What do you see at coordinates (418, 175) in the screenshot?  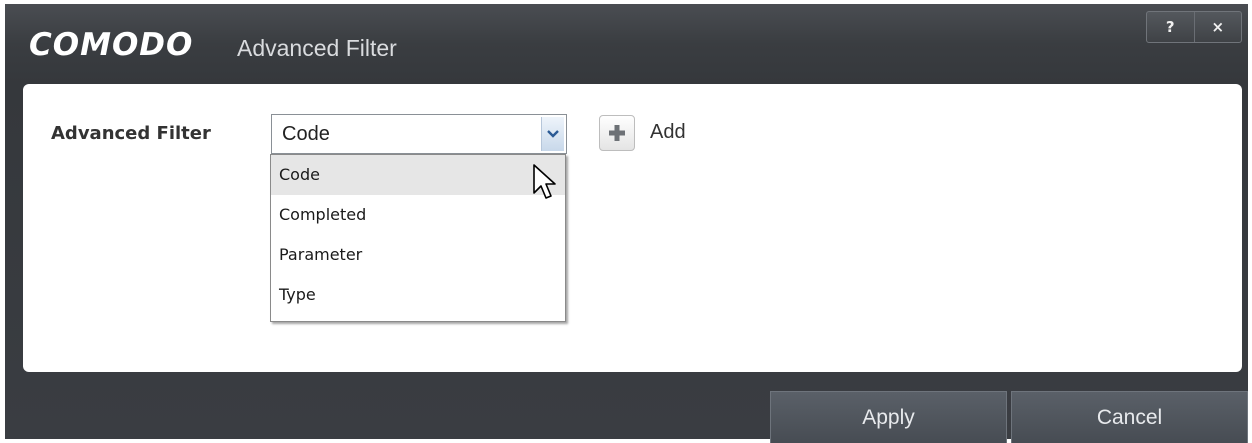 I see `dropdown-option-code: Code` at bounding box center [418, 175].